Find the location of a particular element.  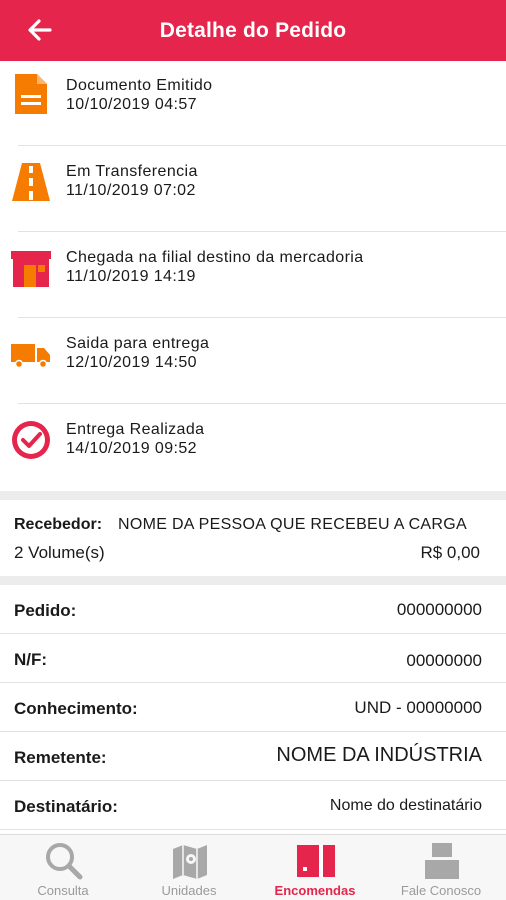

detail-label: Pedido: is located at coordinates (45, 610).